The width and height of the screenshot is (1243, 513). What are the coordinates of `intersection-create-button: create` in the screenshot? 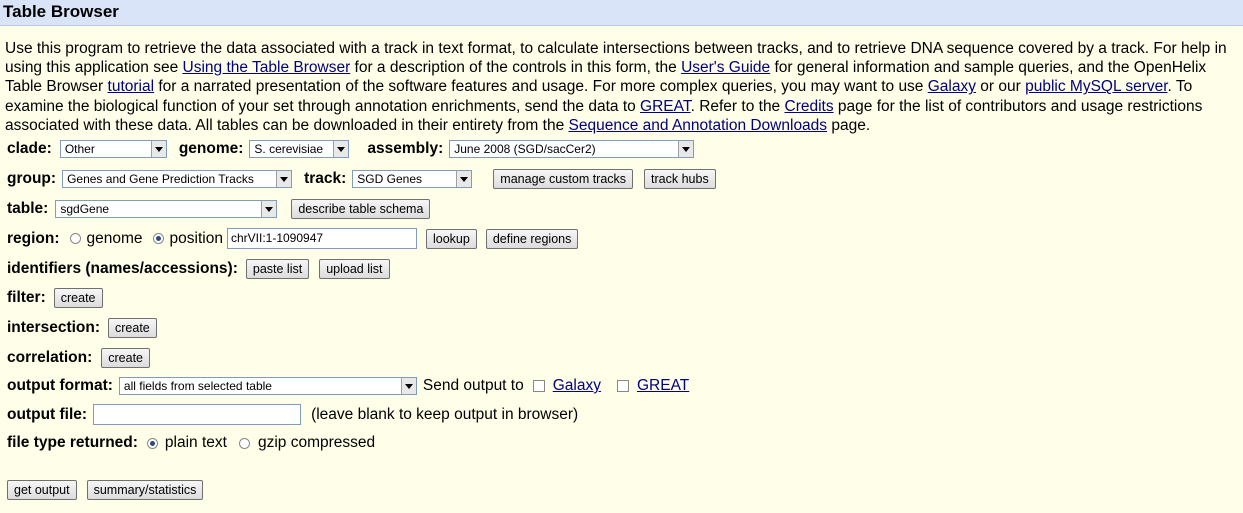 It's located at (132, 328).